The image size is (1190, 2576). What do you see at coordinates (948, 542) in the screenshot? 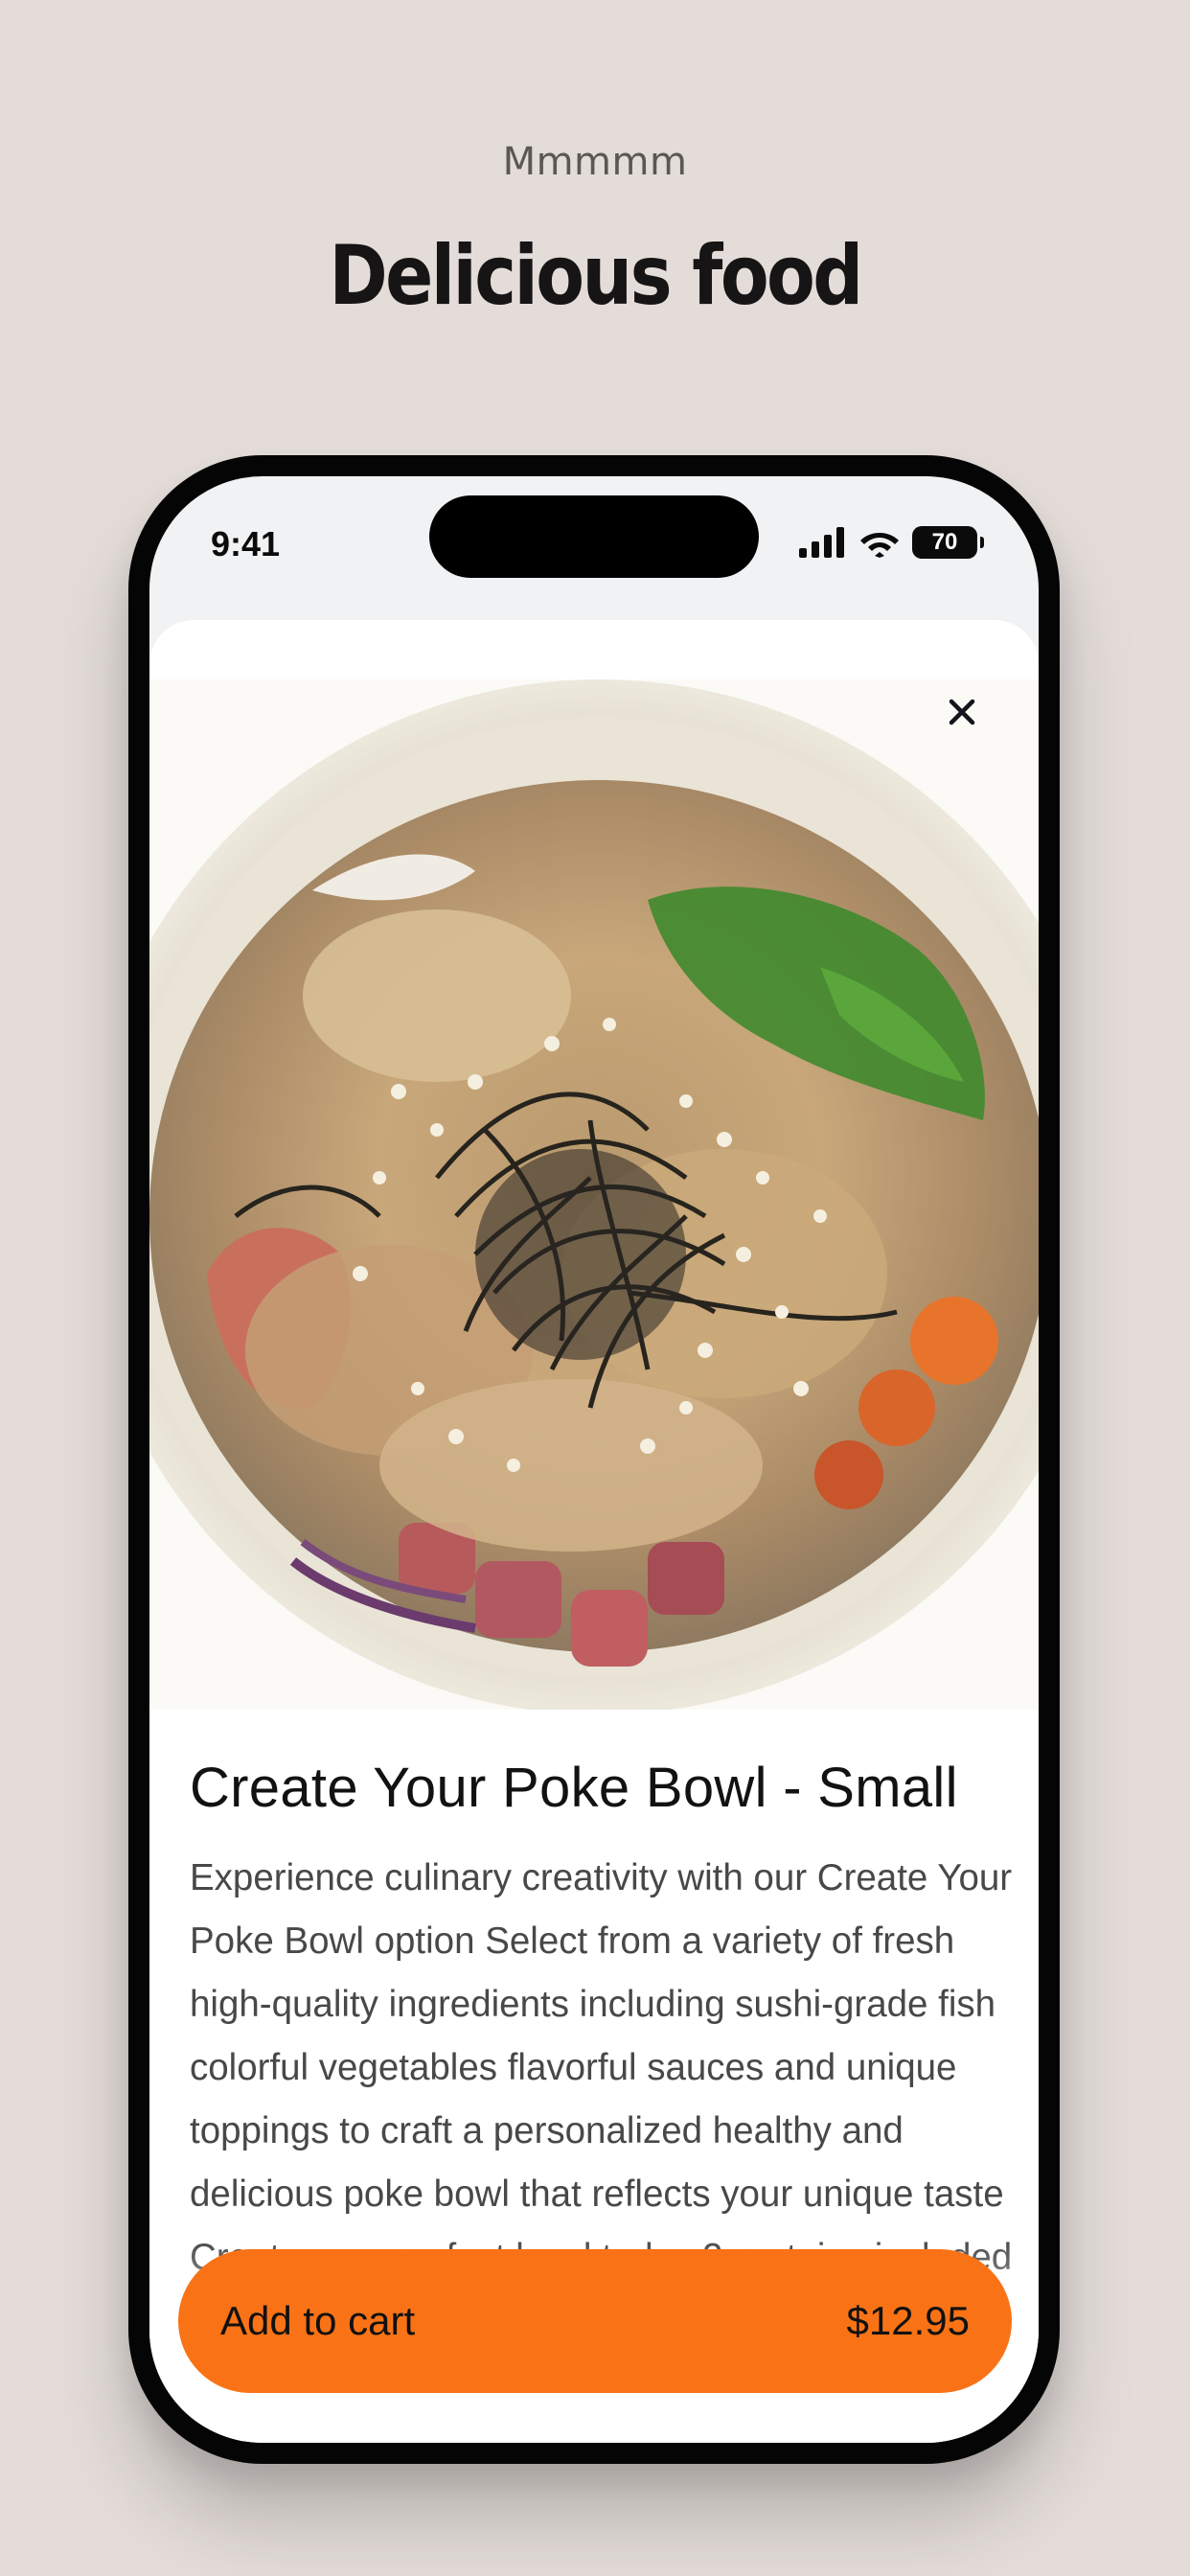
I see `battery-icon: 70` at bounding box center [948, 542].